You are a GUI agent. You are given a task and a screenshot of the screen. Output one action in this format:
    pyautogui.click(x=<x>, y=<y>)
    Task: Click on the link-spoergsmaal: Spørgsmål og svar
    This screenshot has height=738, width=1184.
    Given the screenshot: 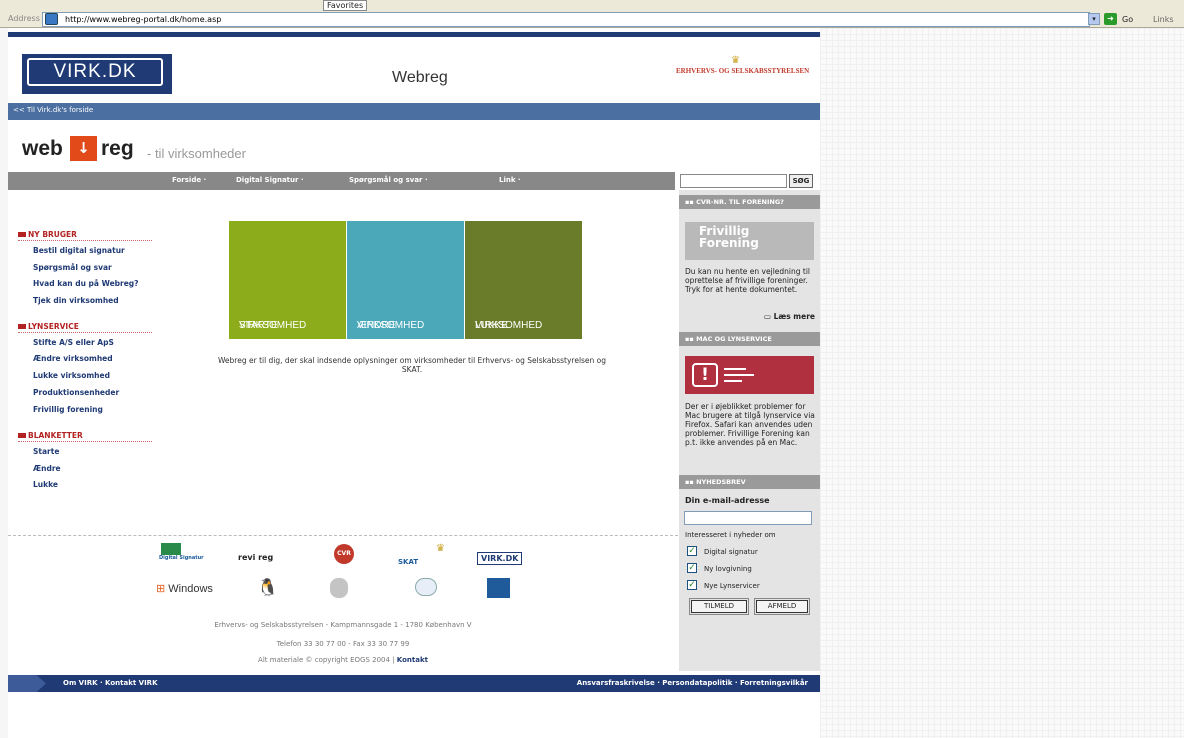 What is the action you would take?
    pyautogui.click(x=72, y=267)
    